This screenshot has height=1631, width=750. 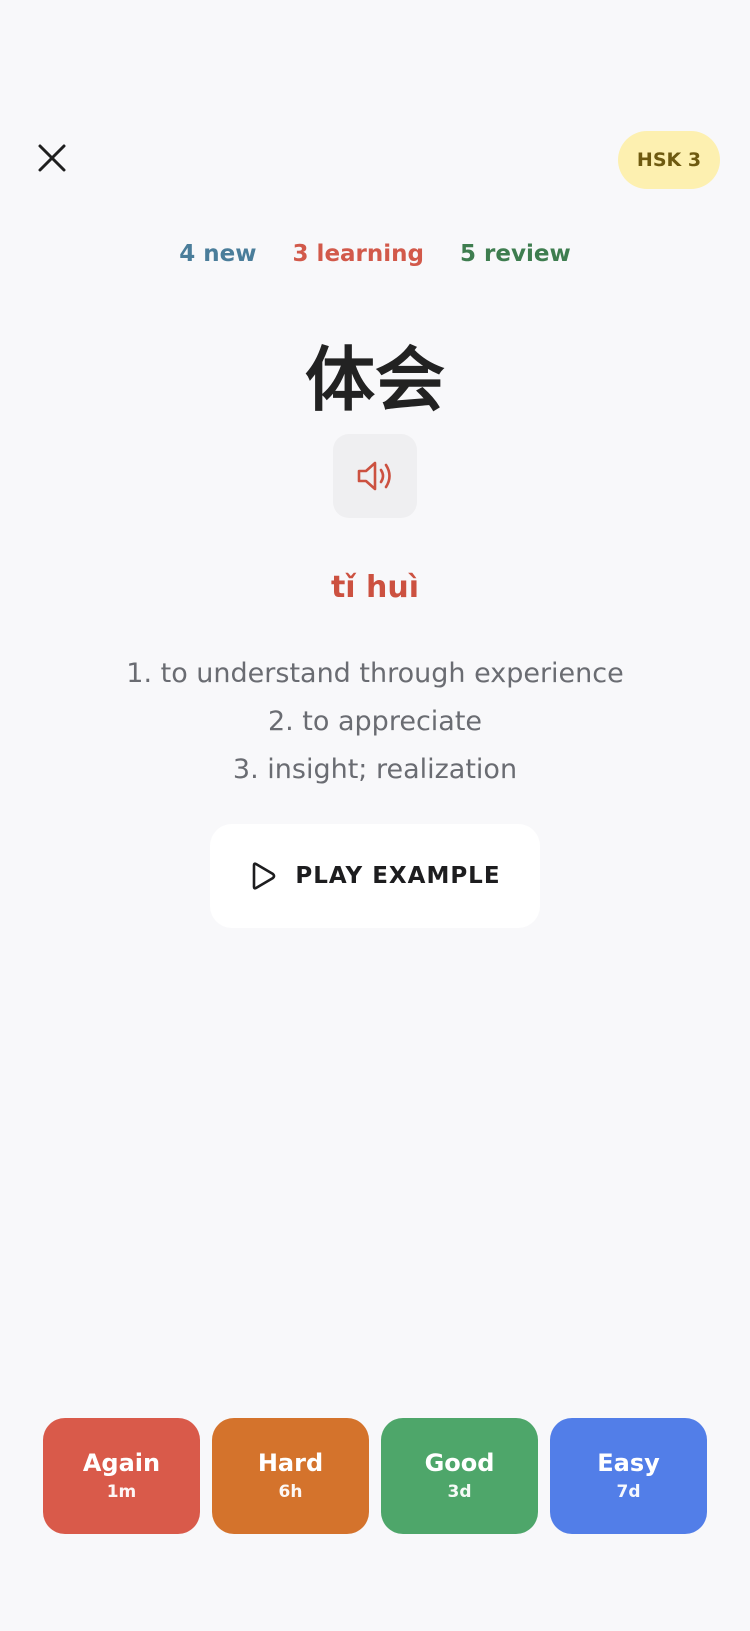 I want to click on again-button: Again 1m, so click(x=121, y=1476).